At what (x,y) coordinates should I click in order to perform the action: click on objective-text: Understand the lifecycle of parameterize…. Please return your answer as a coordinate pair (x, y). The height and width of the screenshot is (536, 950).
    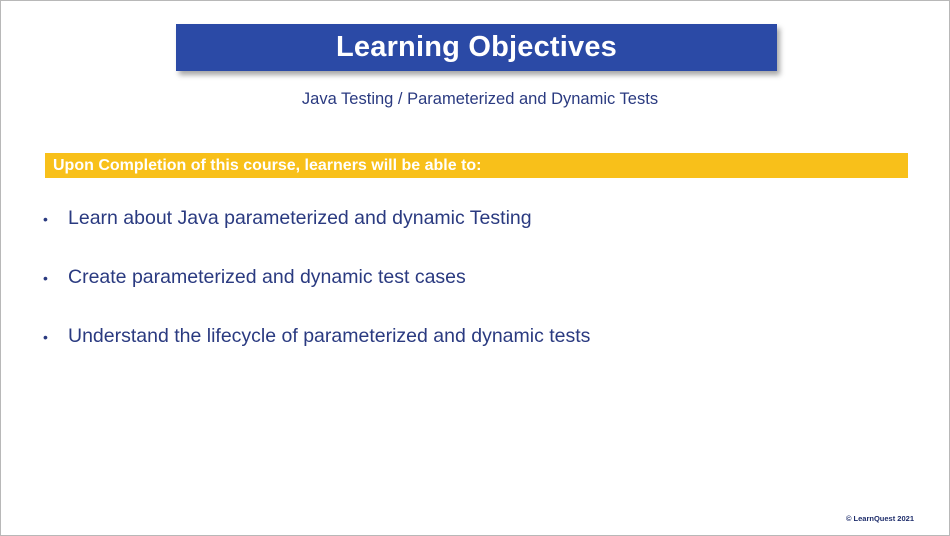
    Looking at the image, I should click on (329, 336).